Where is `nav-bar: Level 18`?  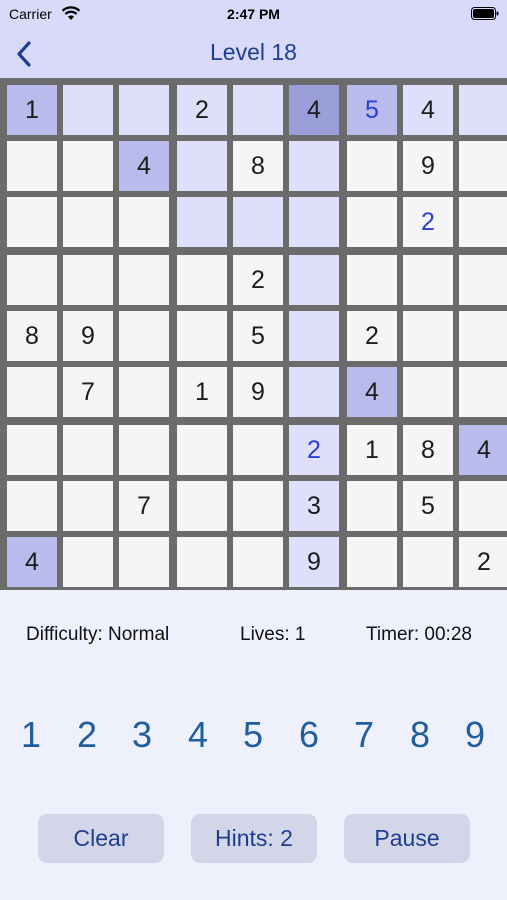 nav-bar: Level 18 is located at coordinates (253, 54).